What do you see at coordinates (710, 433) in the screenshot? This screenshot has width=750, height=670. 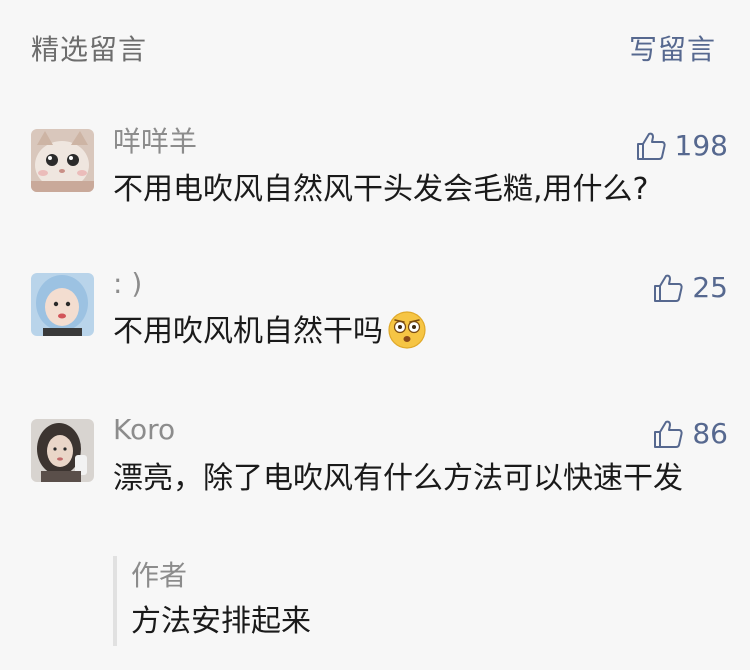 I see `like-count: 86` at bounding box center [710, 433].